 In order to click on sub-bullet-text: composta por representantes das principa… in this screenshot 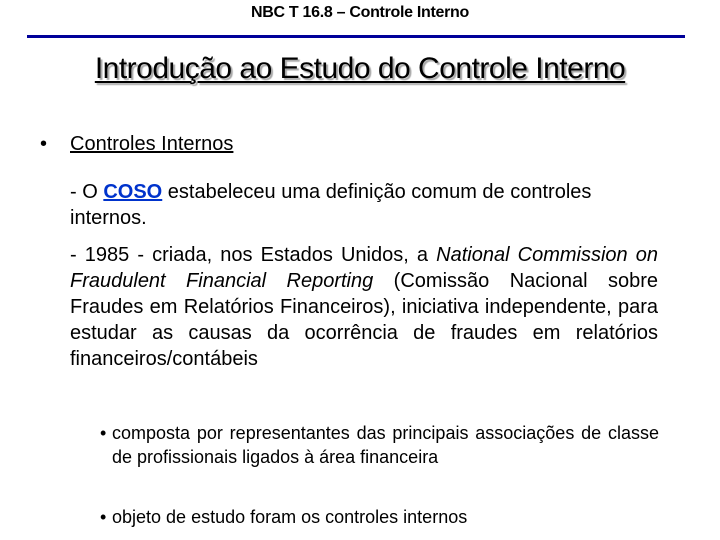, I will do `click(385, 445)`.